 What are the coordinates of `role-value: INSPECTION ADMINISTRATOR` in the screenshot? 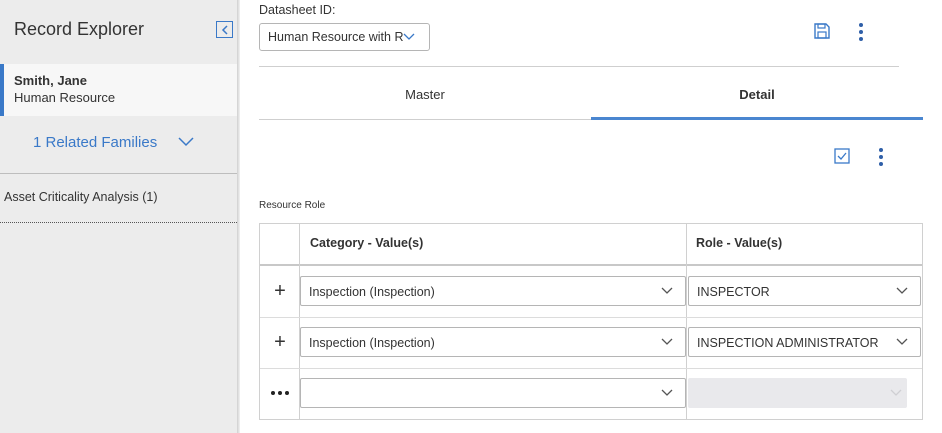 It's located at (788, 343).